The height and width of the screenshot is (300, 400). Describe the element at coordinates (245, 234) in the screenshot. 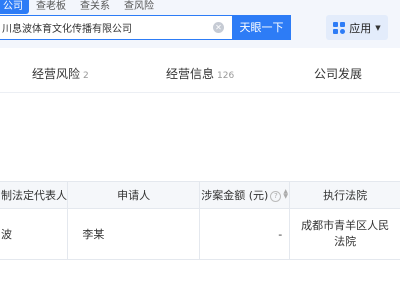

I see `amount-cell: -` at that location.